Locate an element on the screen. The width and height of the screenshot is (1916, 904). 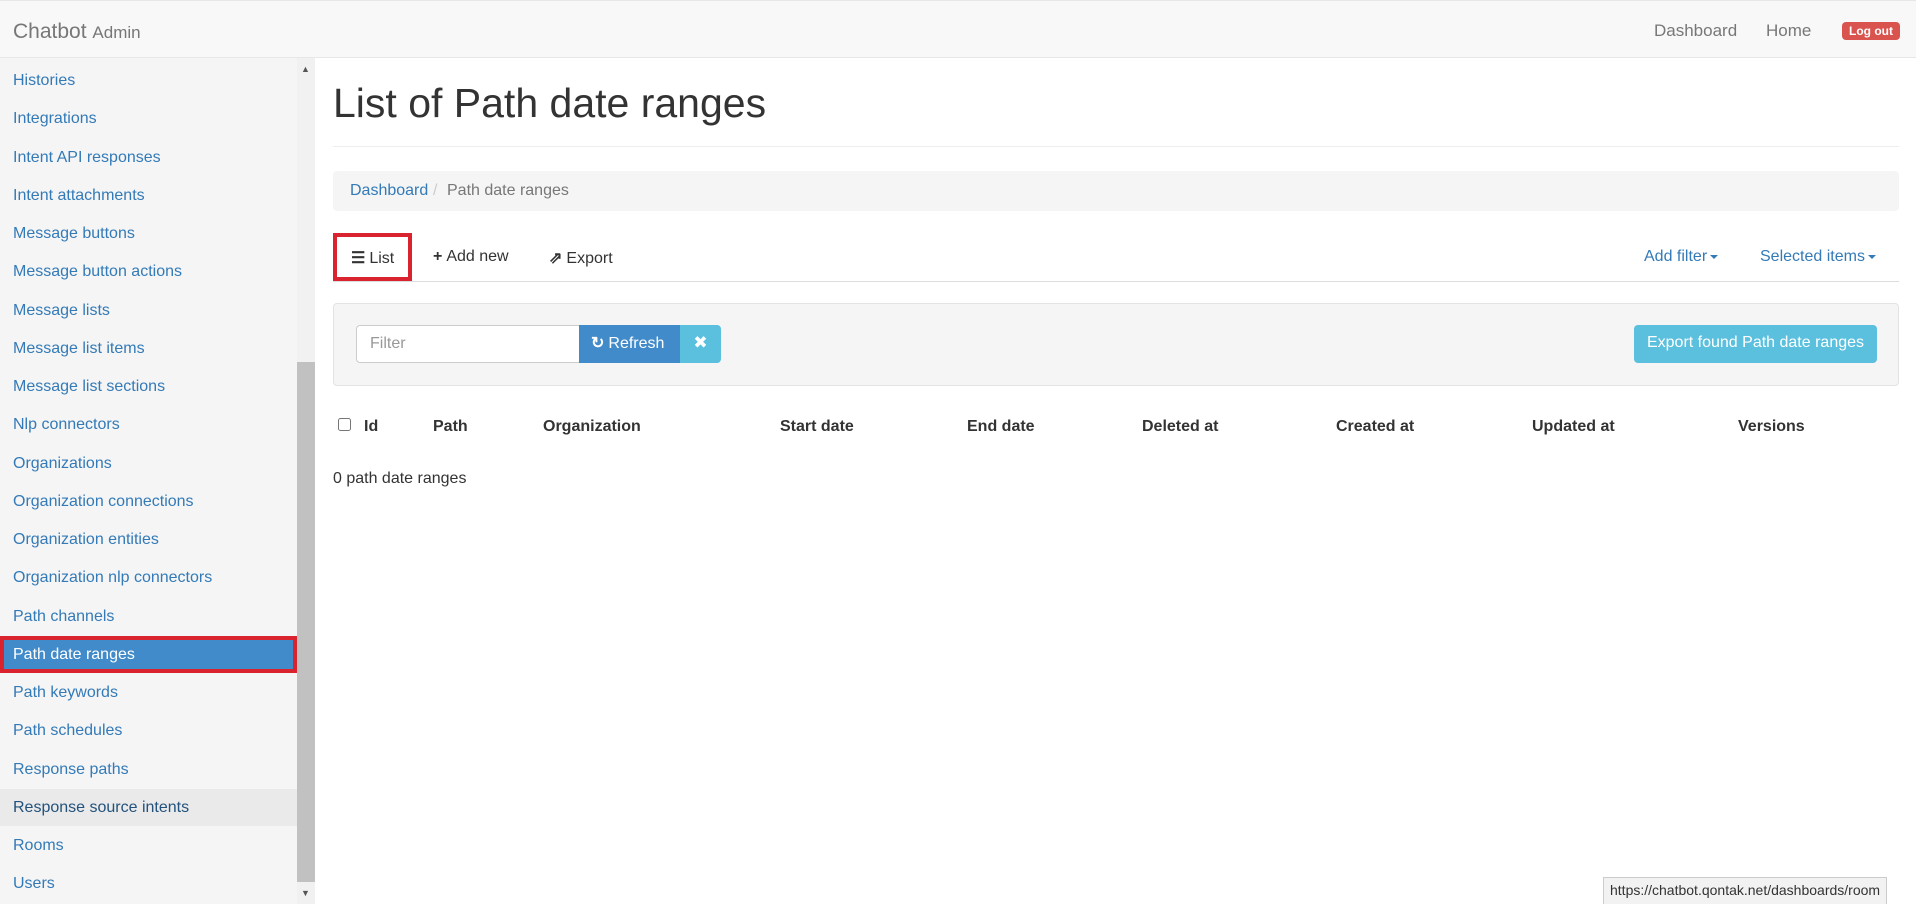
sidebar-item-integrations: Integrations is located at coordinates (148, 118).